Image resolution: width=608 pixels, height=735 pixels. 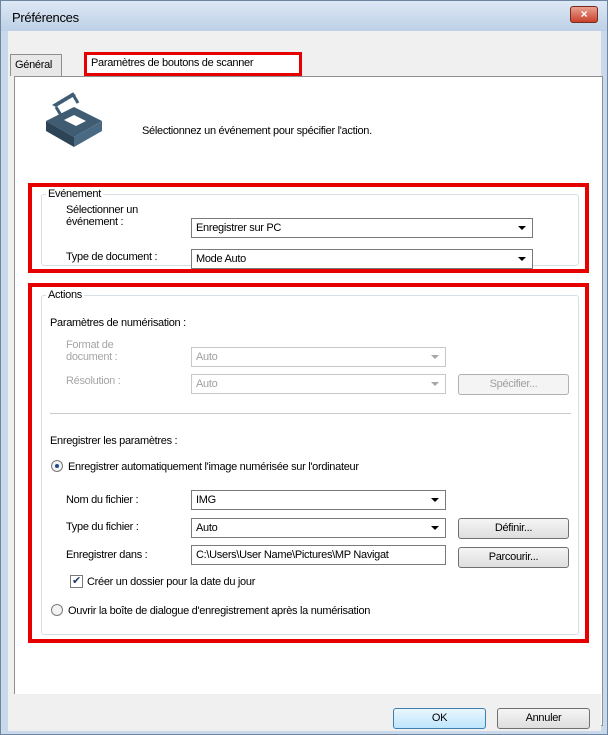 I want to click on tab-general-label: Général, so click(x=34, y=65).